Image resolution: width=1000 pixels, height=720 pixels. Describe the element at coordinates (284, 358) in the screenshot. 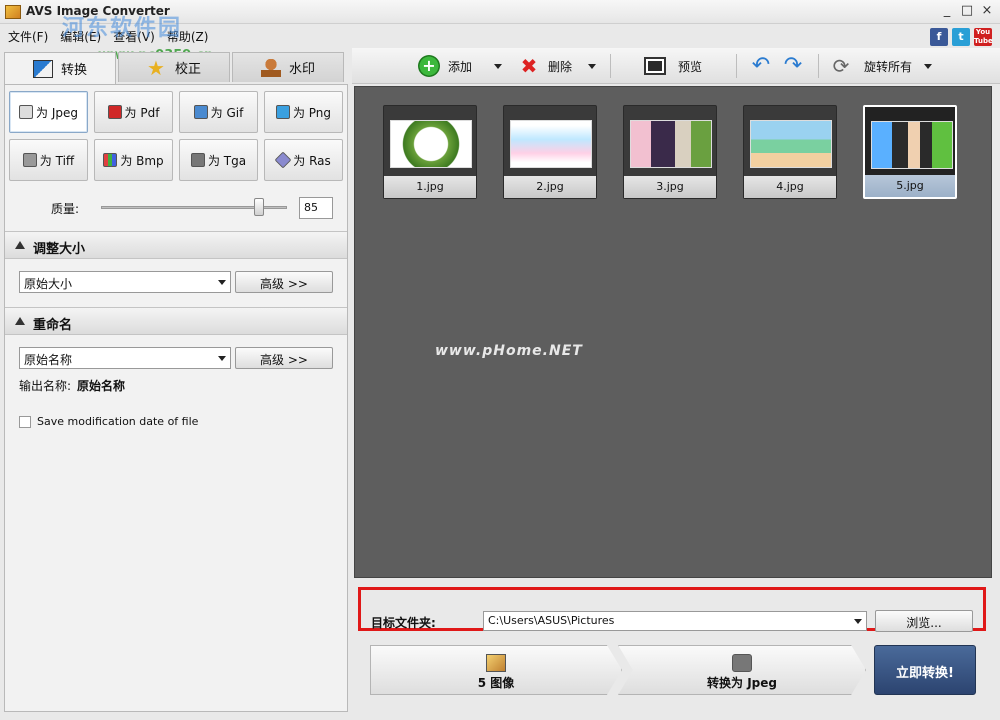

I see `rename-advanced-button: 高级 >>` at that location.